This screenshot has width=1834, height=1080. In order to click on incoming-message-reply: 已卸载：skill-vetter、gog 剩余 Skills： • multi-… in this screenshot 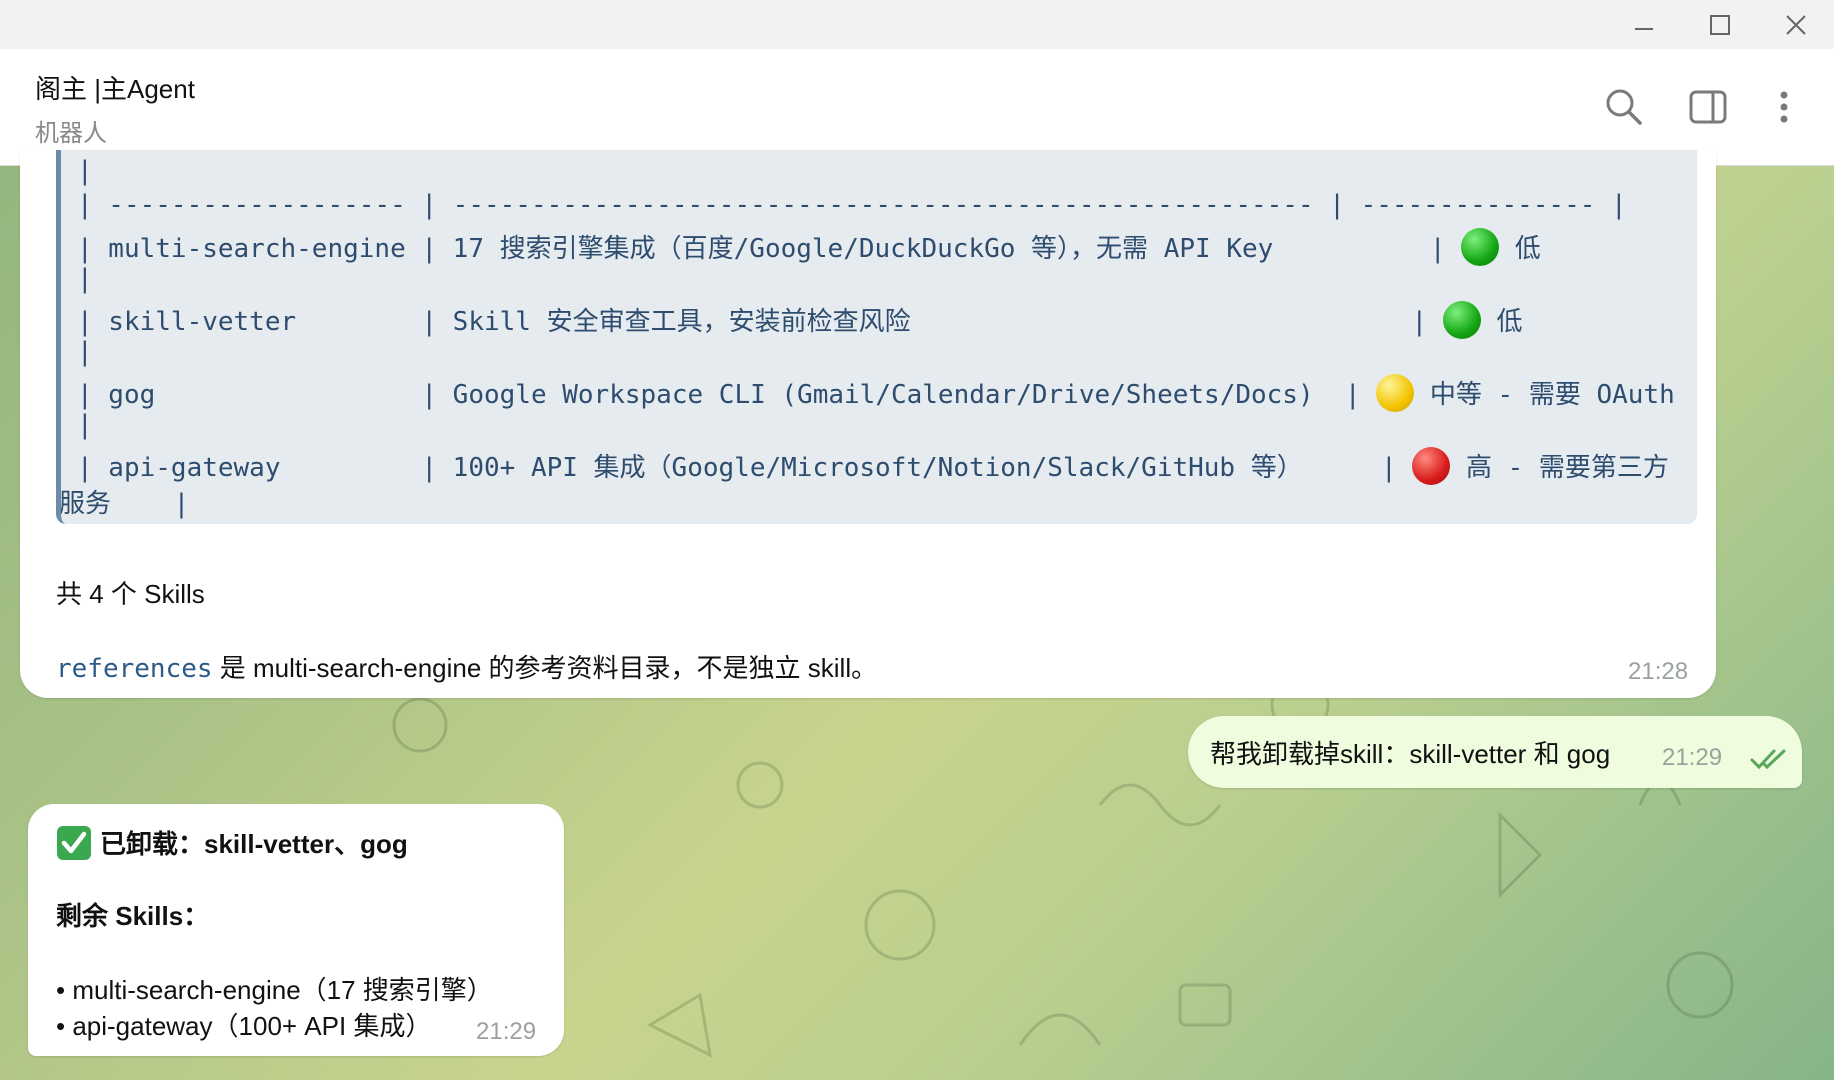, I will do `click(296, 930)`.